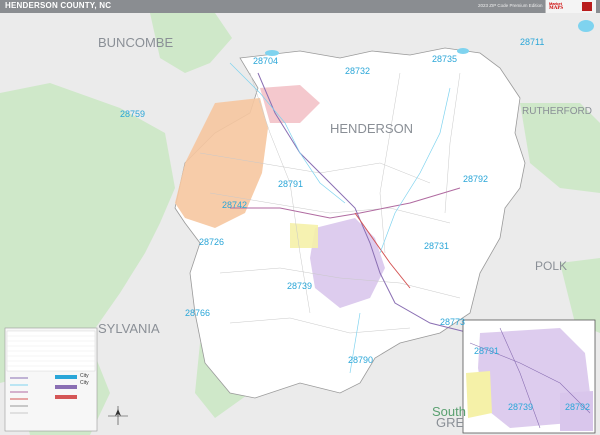 This screenshot has height=435, width=600. What do you see at coordinates (486, 351) in the screenshot?
I see `inset-zip-label-28791: 28791` at bounding box center [486, 351].